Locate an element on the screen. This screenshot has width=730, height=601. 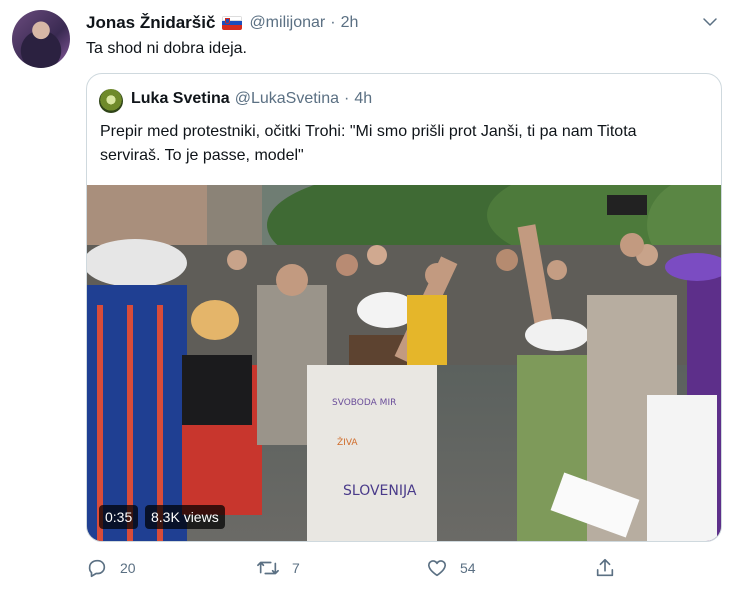
heart-icon is located at coordinates (437, 568).